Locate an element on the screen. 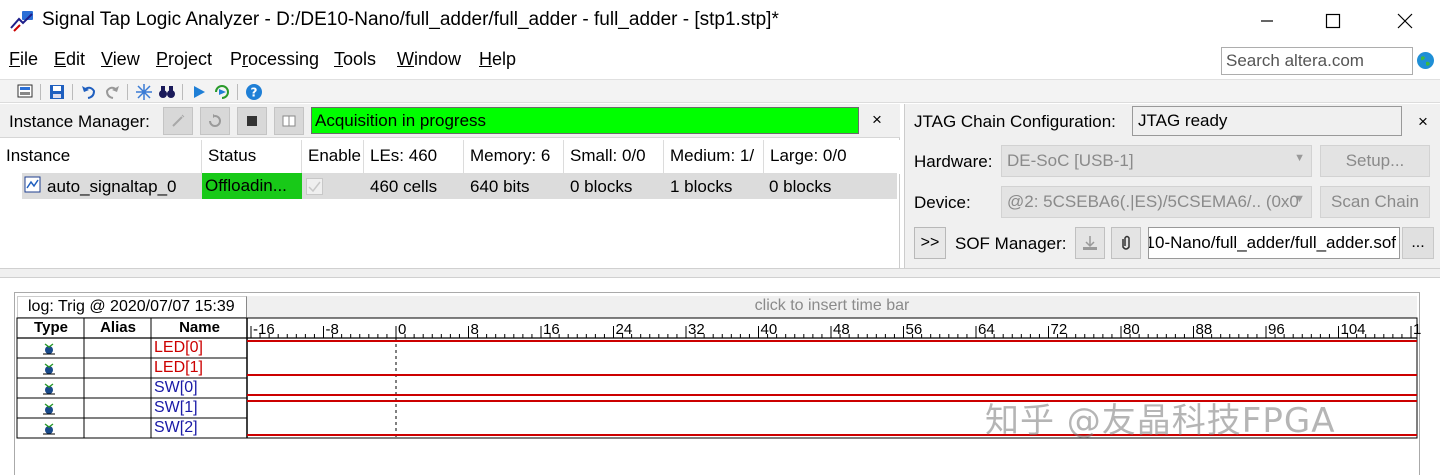 The image size is (1440, 475). instance-manager-title: Instance Manager: is located at coordinates (79, 121).